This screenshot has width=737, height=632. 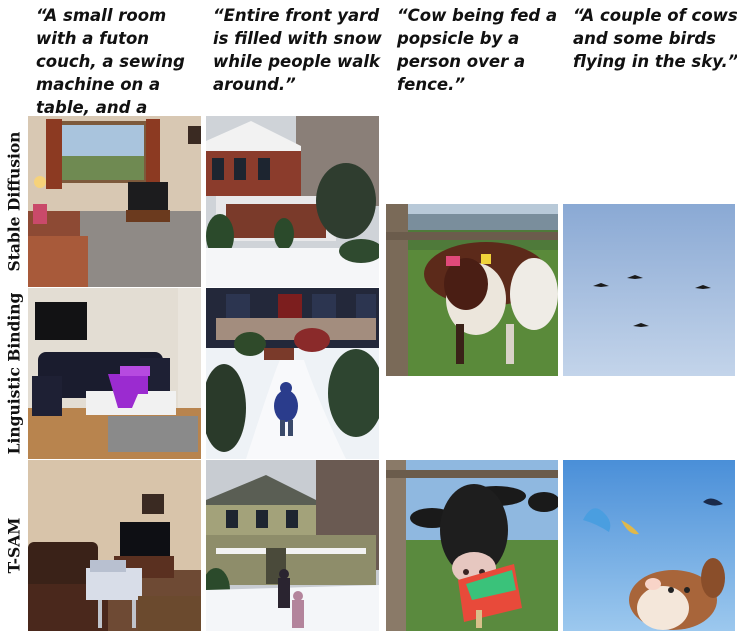 I want to click on image-sd-snow-yard, so click(x=292, y=201).